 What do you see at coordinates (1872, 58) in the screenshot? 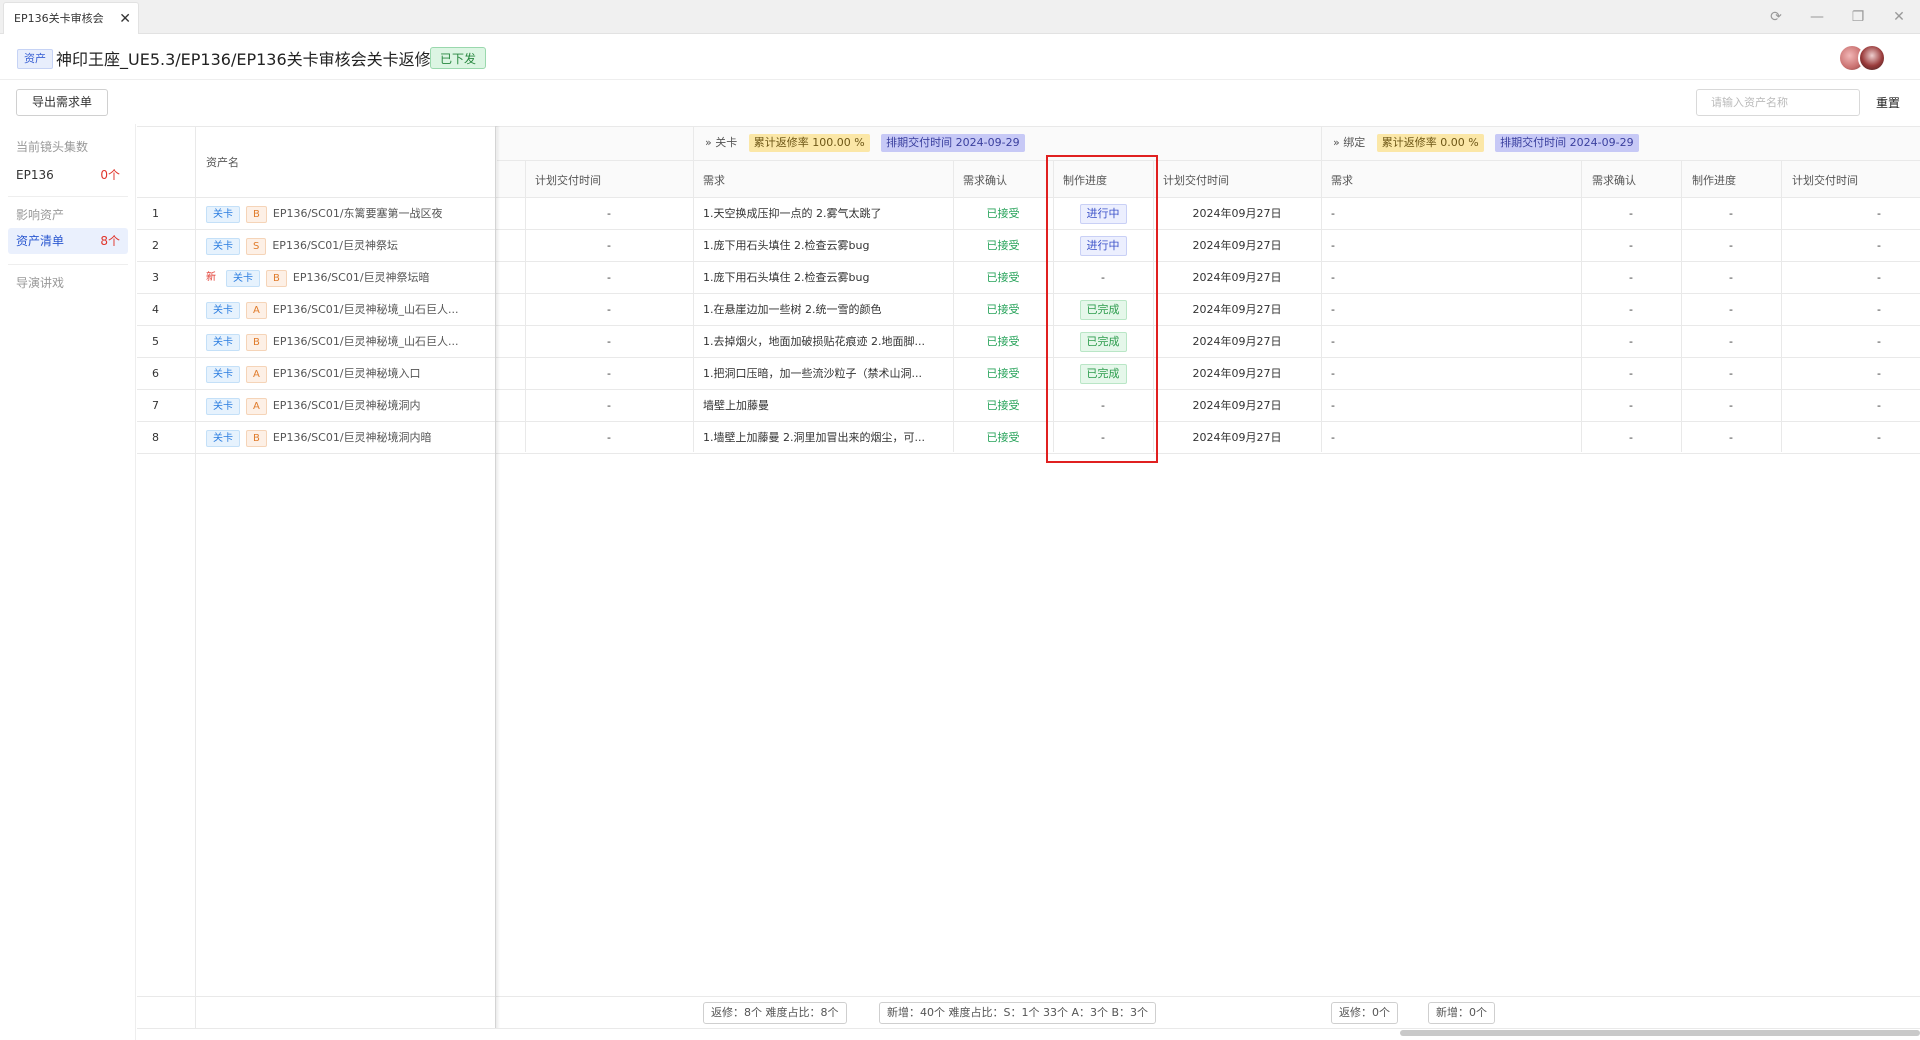
I see `avatar` at bounding box center [1872, 58].